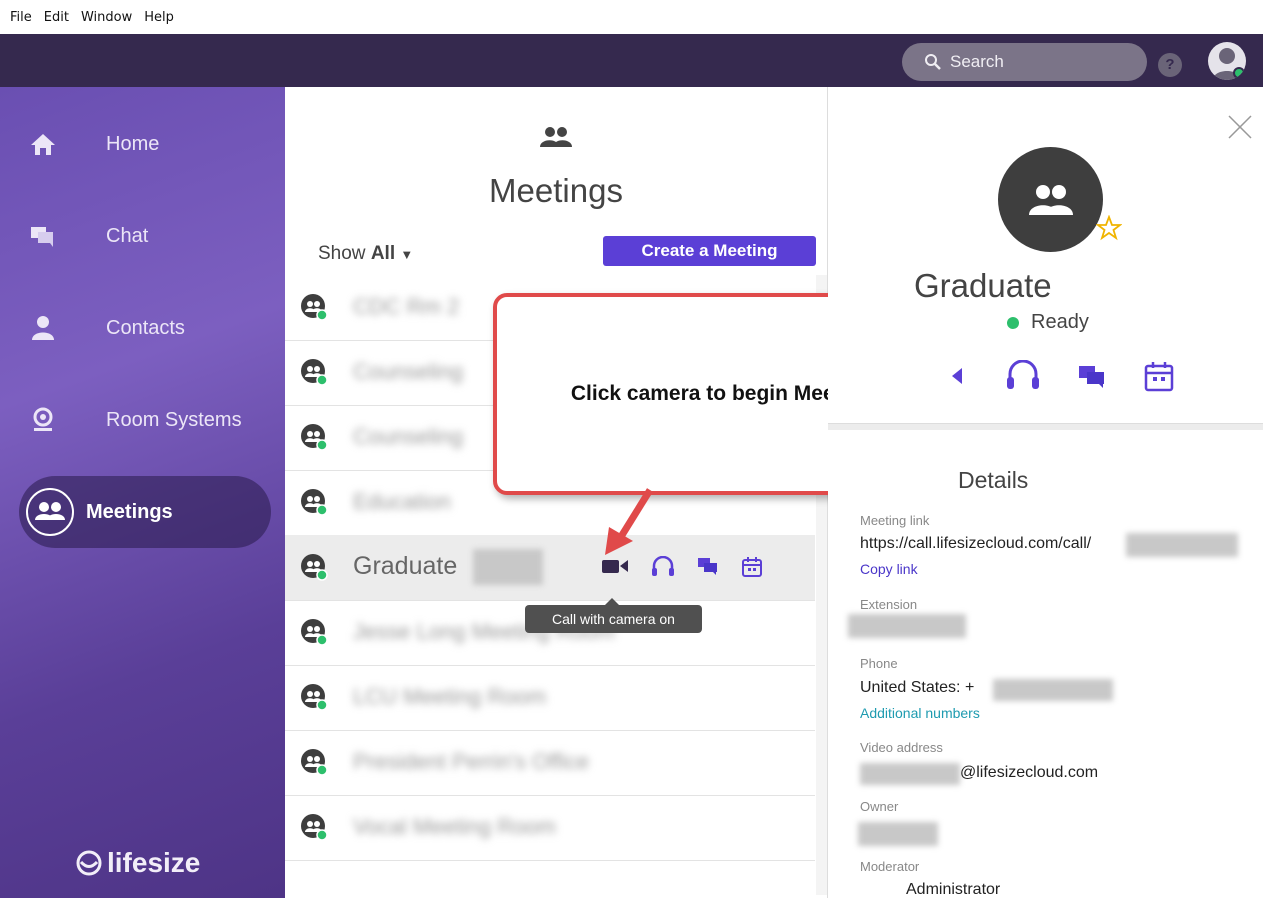 The height and width of the screenshot is (899, 1263). I want to click on detail-actions, so click(1061, 378).